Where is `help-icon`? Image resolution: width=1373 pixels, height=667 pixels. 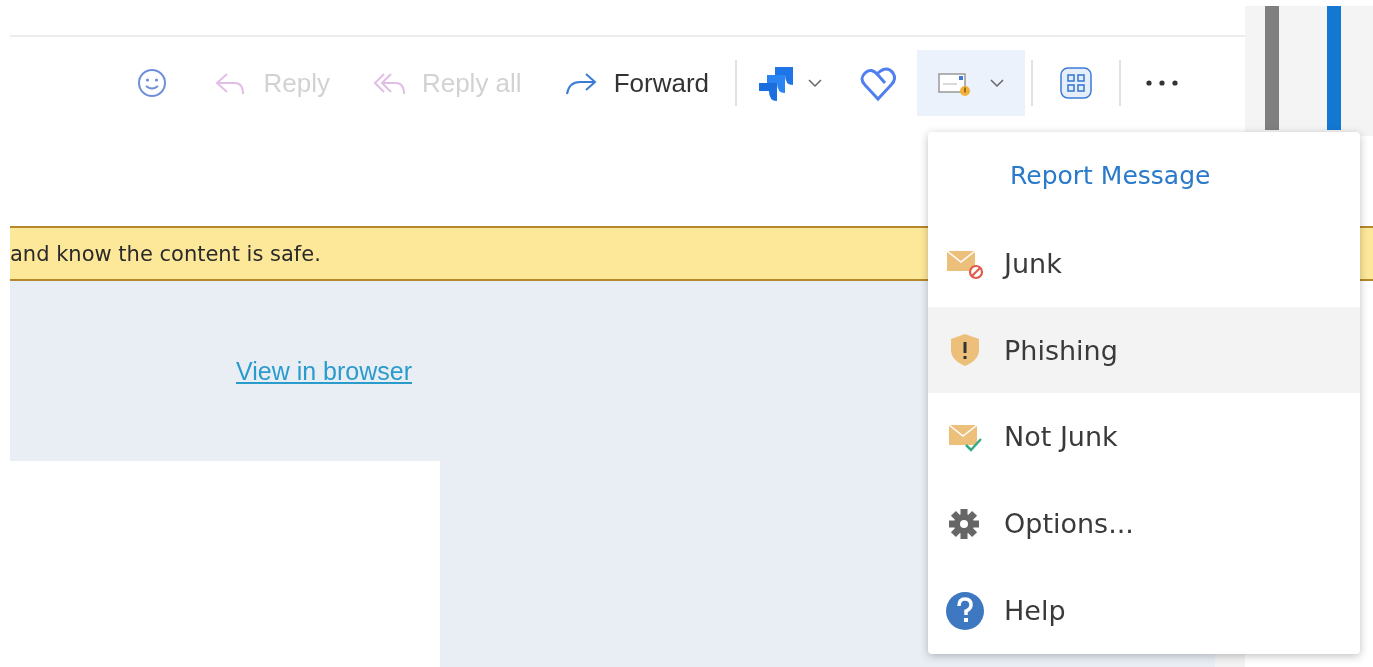
help-icon is located at coordinates (966, 610).